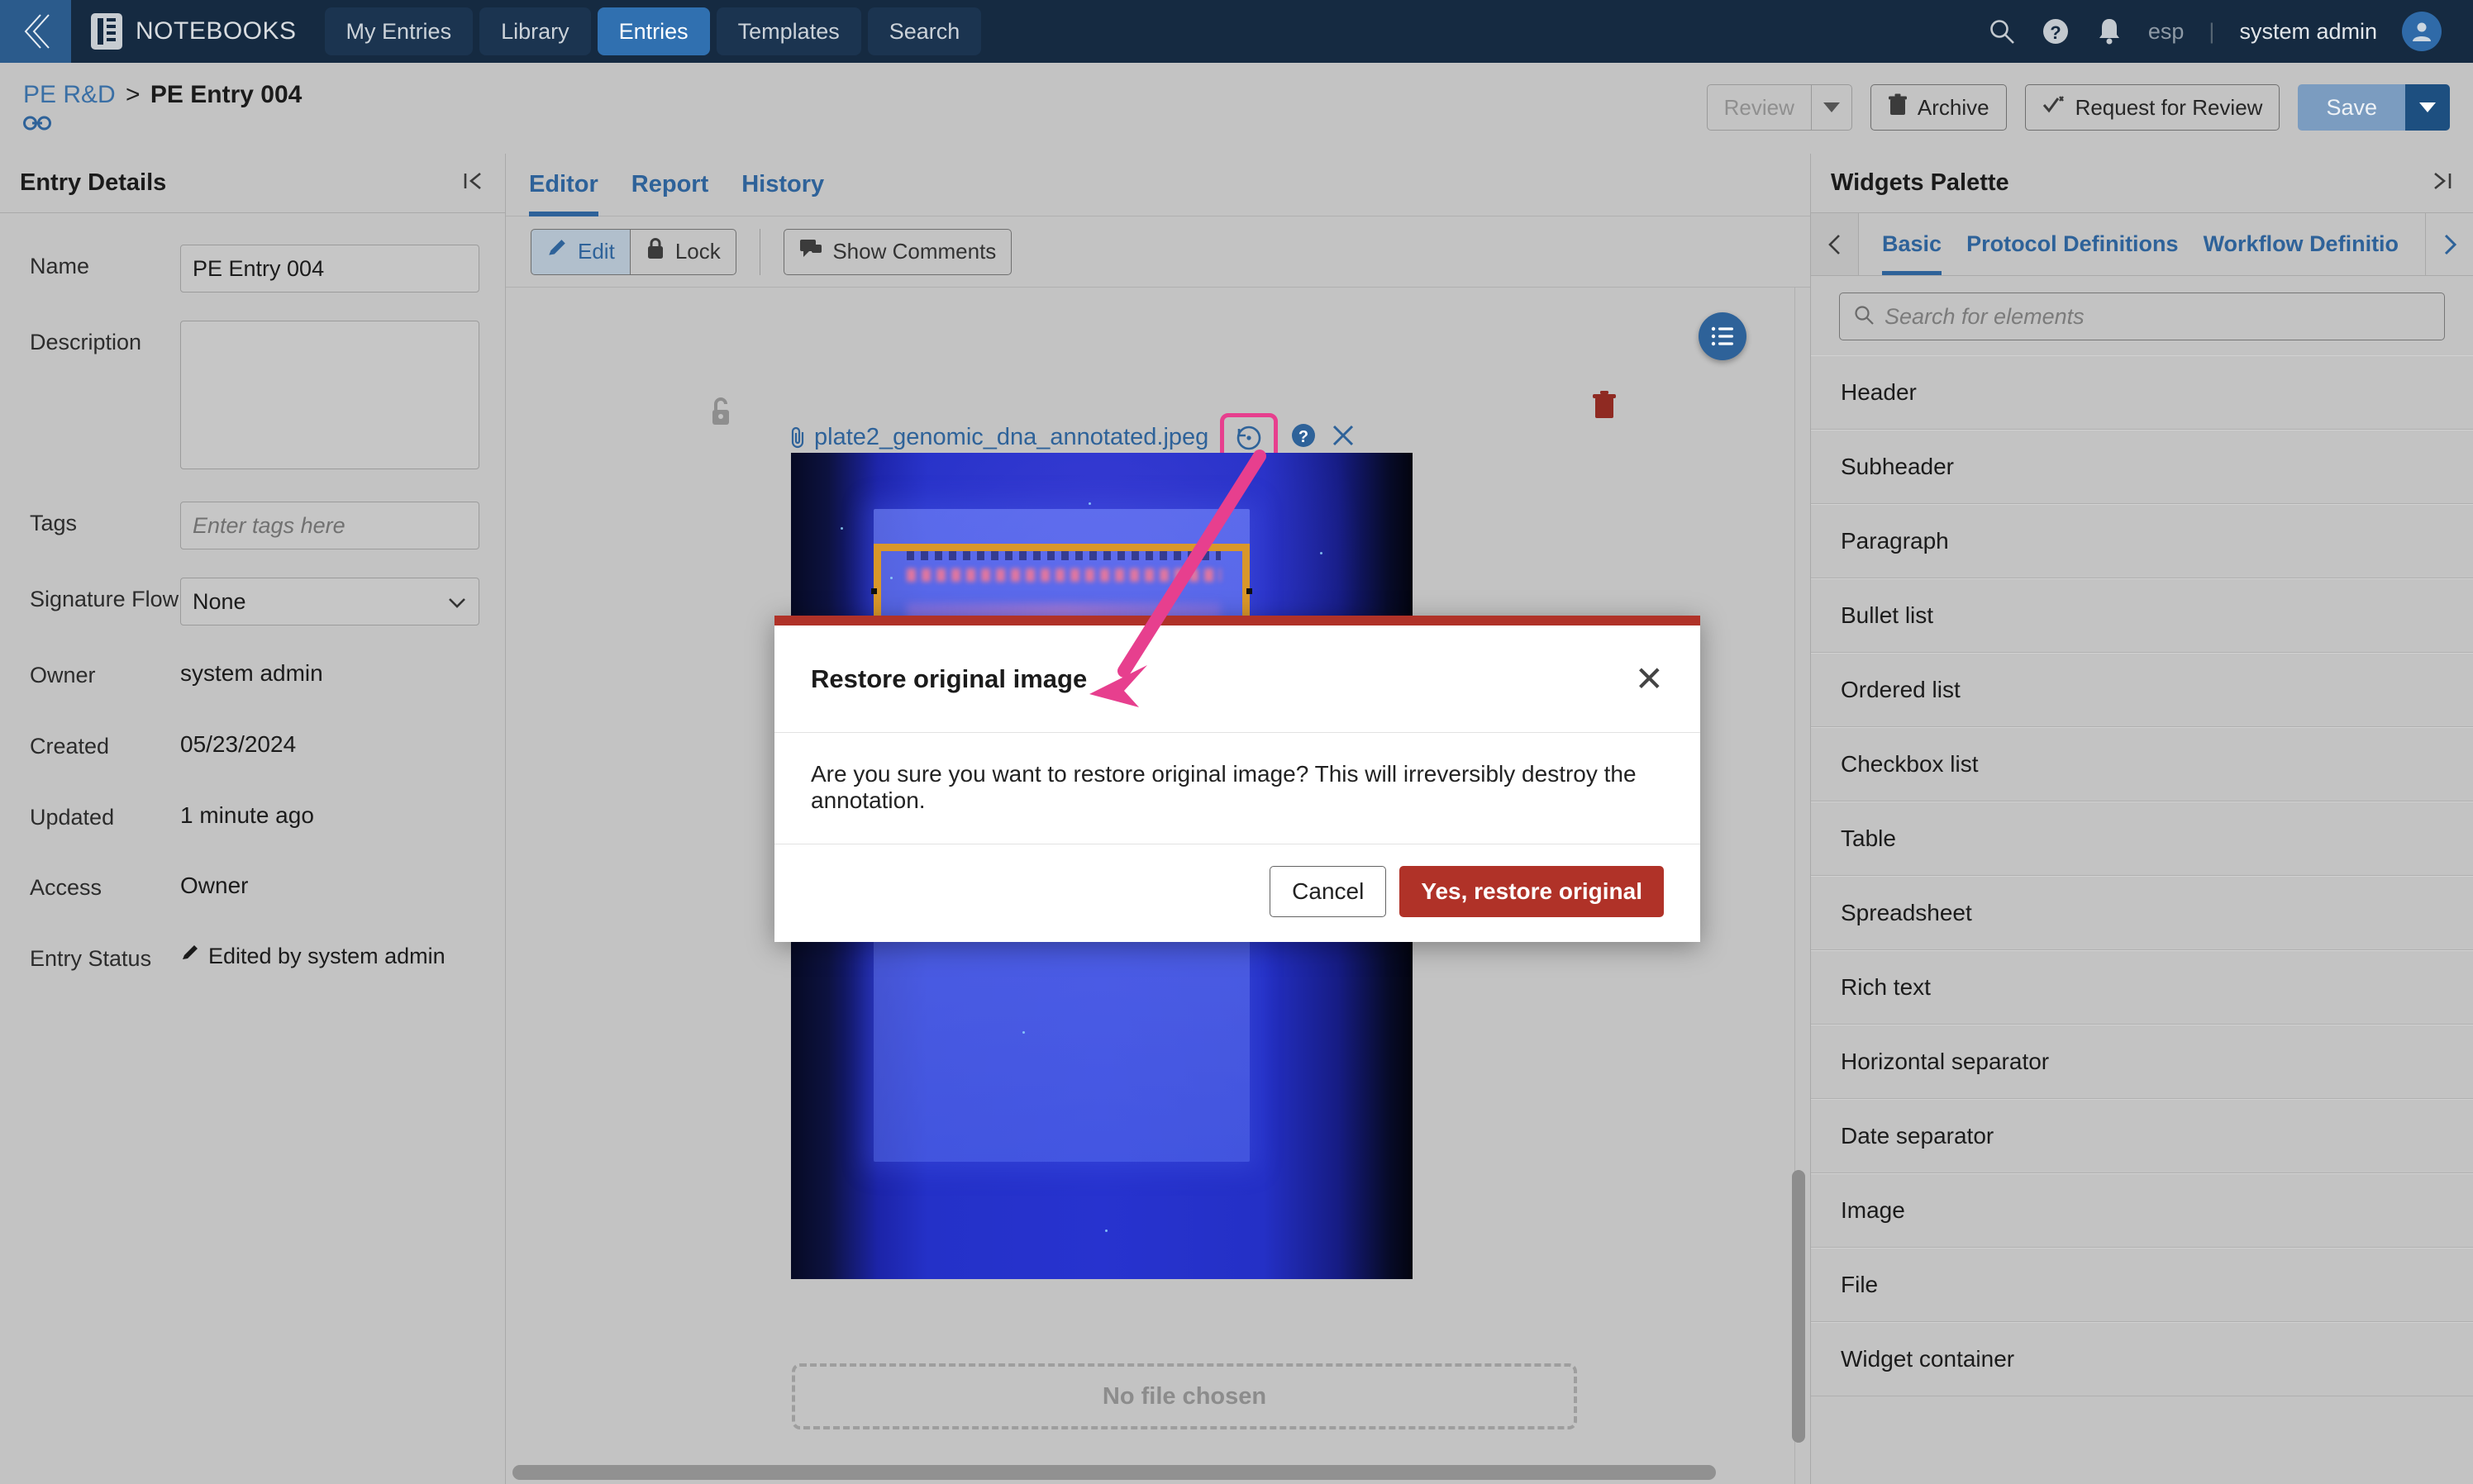  Describe the element at coordinates (70, 746) in the screenshot. I see `field-created-label: Created` at that location.